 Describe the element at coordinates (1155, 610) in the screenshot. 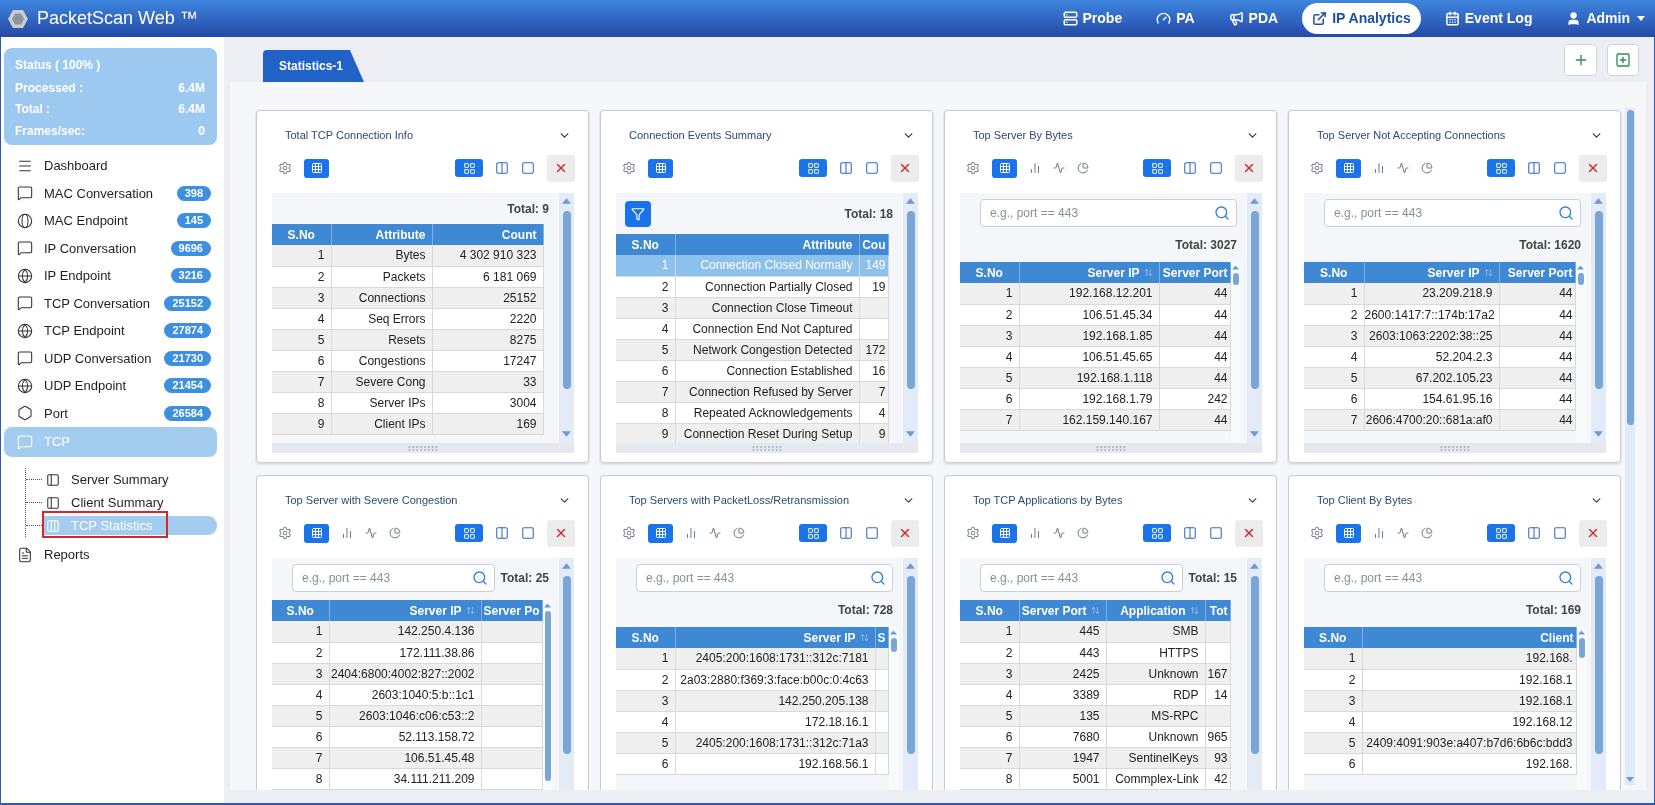

I see `column-header: Application` at that location.